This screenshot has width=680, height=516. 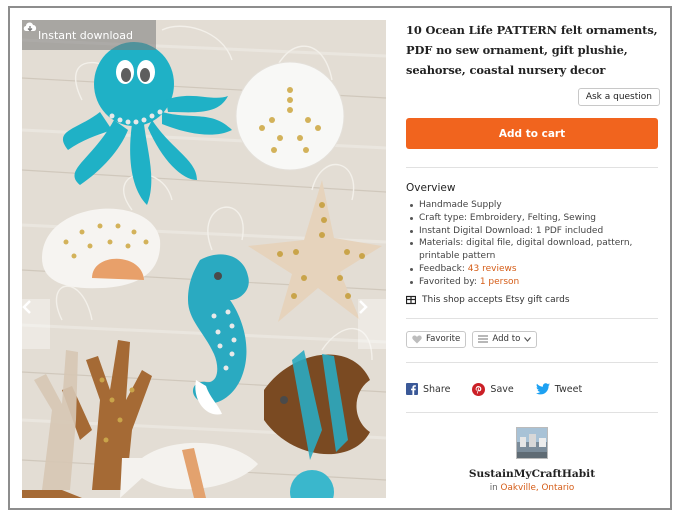 I want to click on pinterest-save-button: Save, so click(x=493, y=389).